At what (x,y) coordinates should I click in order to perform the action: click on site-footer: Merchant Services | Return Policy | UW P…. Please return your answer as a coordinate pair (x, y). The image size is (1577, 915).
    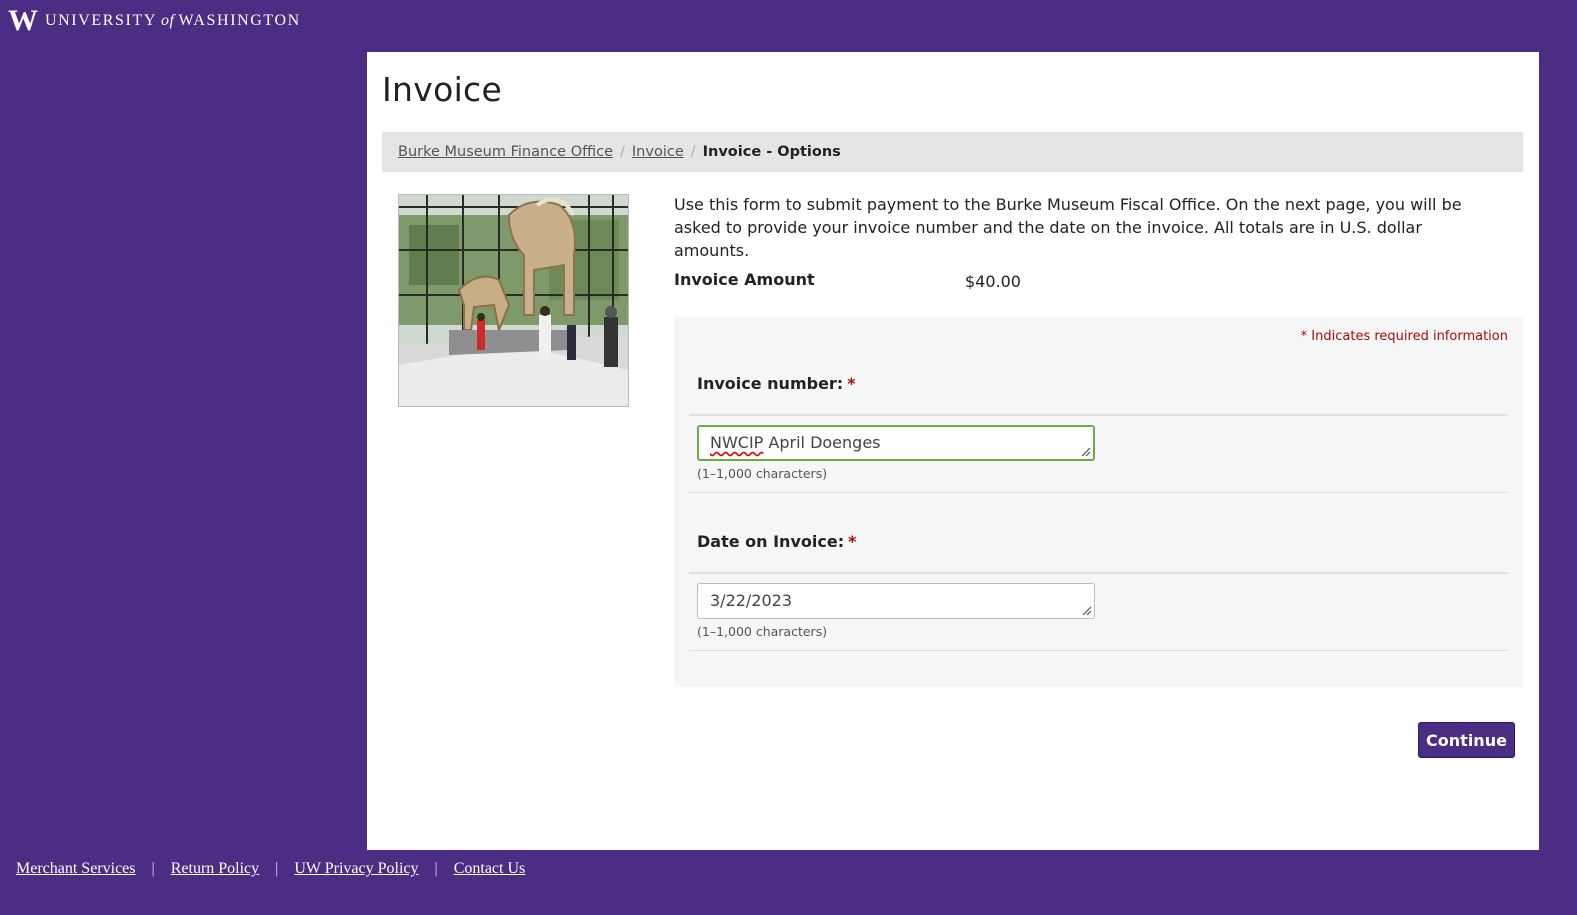
    Looking at the image, I should click on (270, 869).